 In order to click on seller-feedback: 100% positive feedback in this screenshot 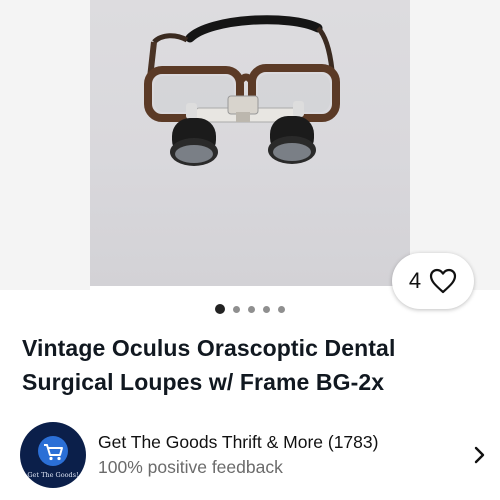, I will do `click(190, 467)`.